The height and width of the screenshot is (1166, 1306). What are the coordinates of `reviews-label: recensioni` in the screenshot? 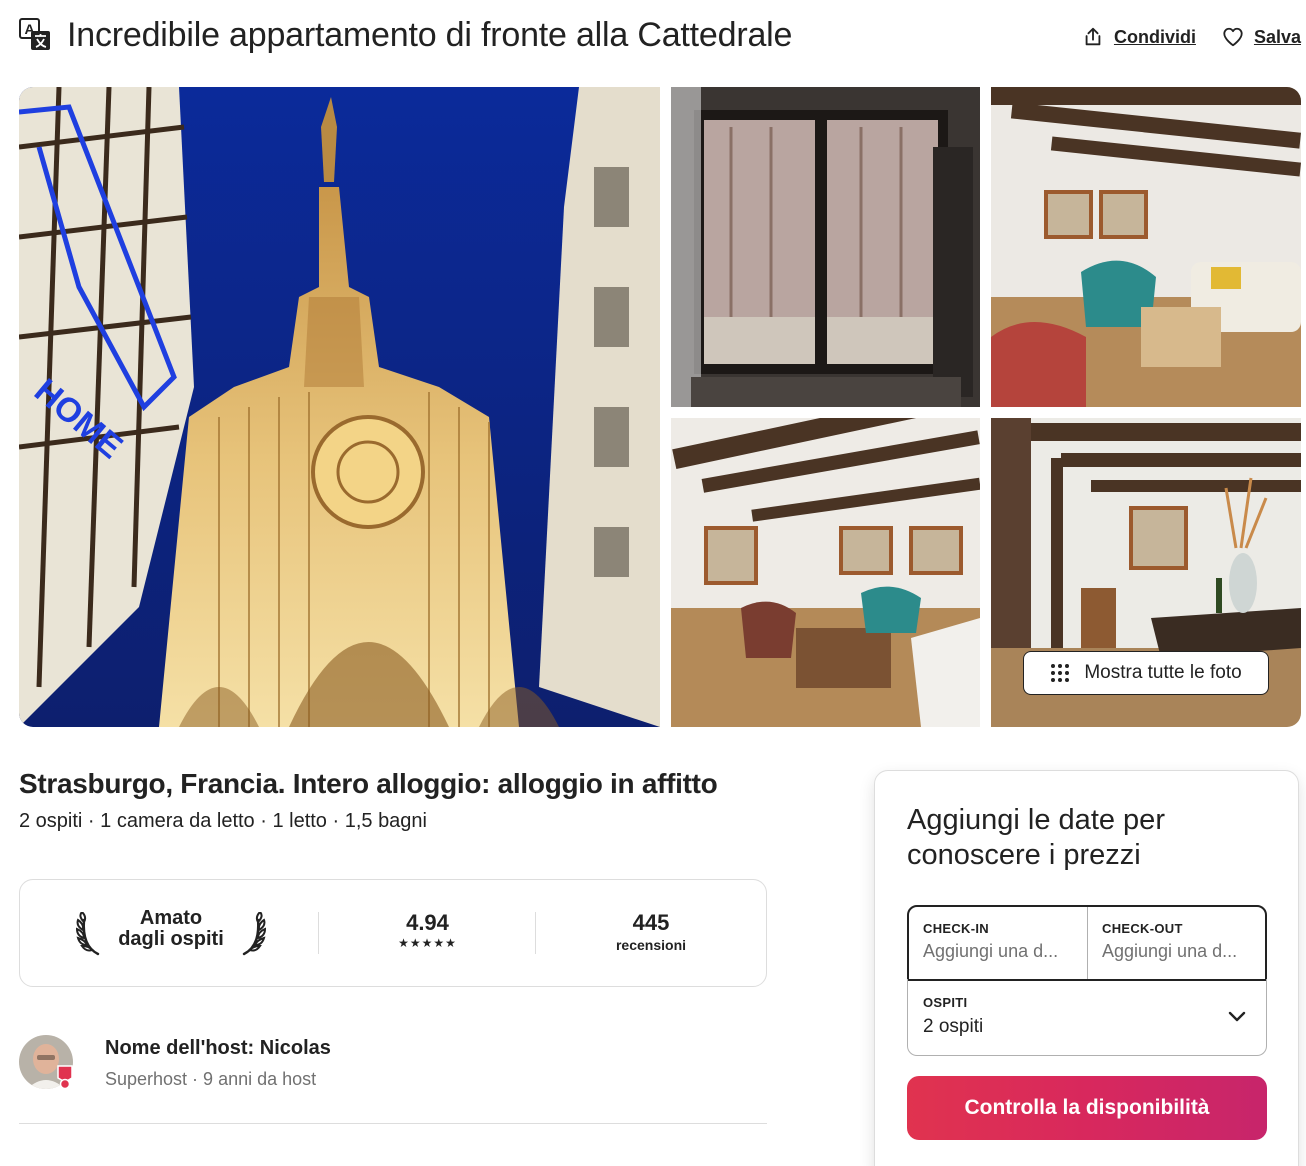 It's located at (651, 945).